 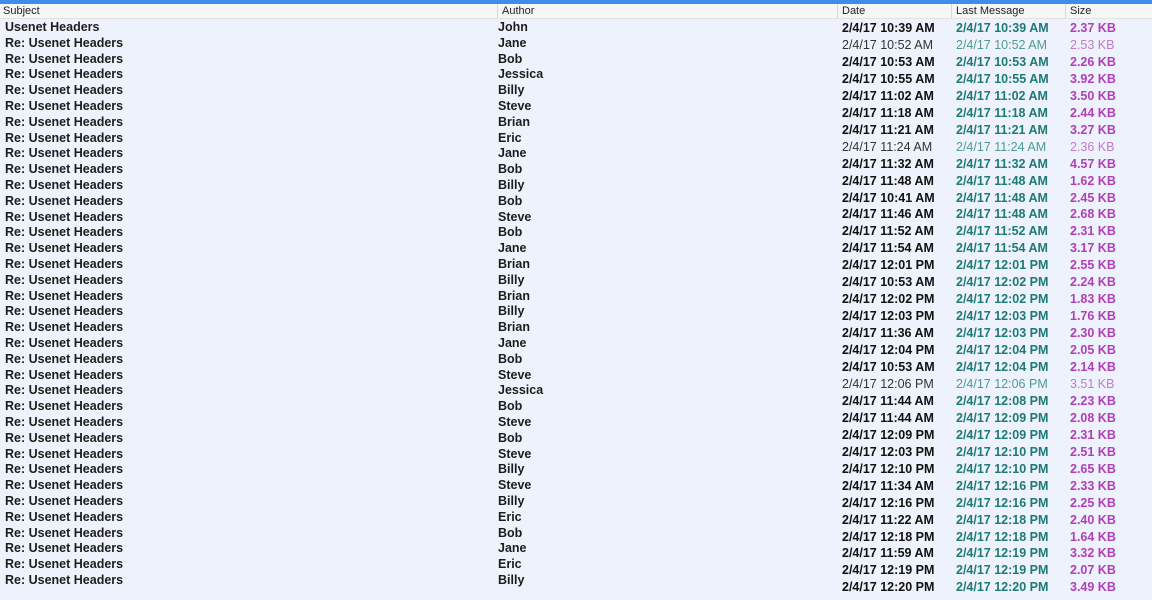 I want to click on message-size: 3.50 KB, so click(x=1093, y=96).